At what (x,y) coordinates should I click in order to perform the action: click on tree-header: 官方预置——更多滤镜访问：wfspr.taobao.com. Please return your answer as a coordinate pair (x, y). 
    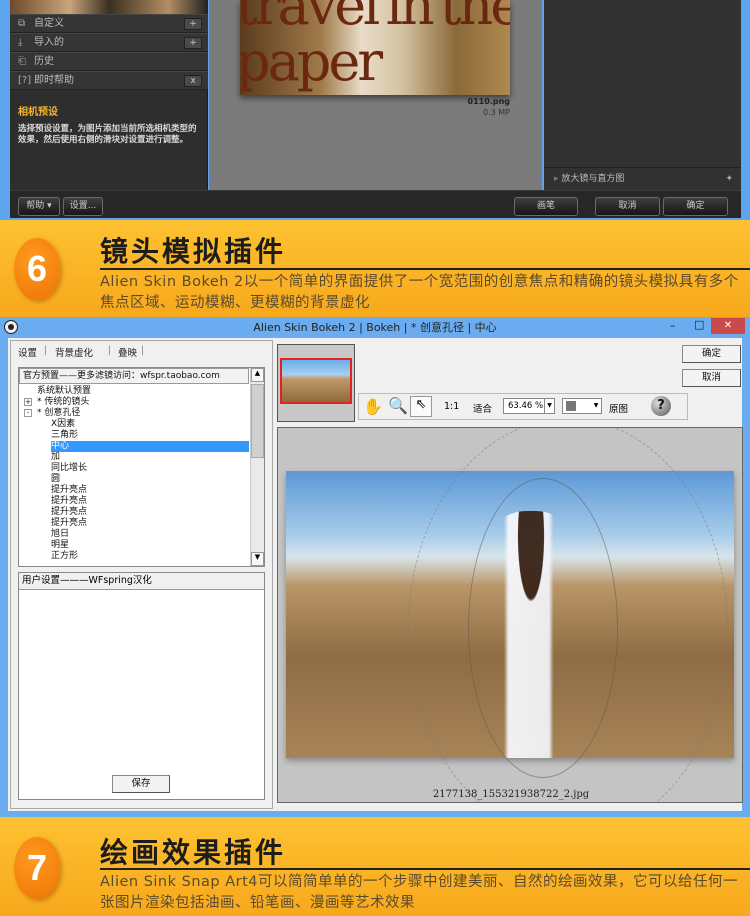
    Looking at the image, I should click on (134, 376).